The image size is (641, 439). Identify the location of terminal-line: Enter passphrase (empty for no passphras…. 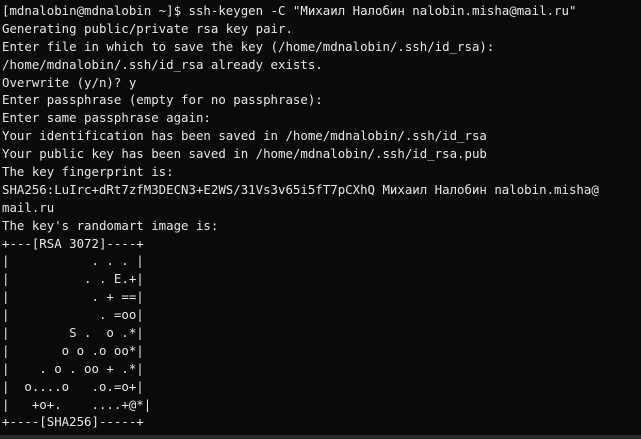
(162, 100).